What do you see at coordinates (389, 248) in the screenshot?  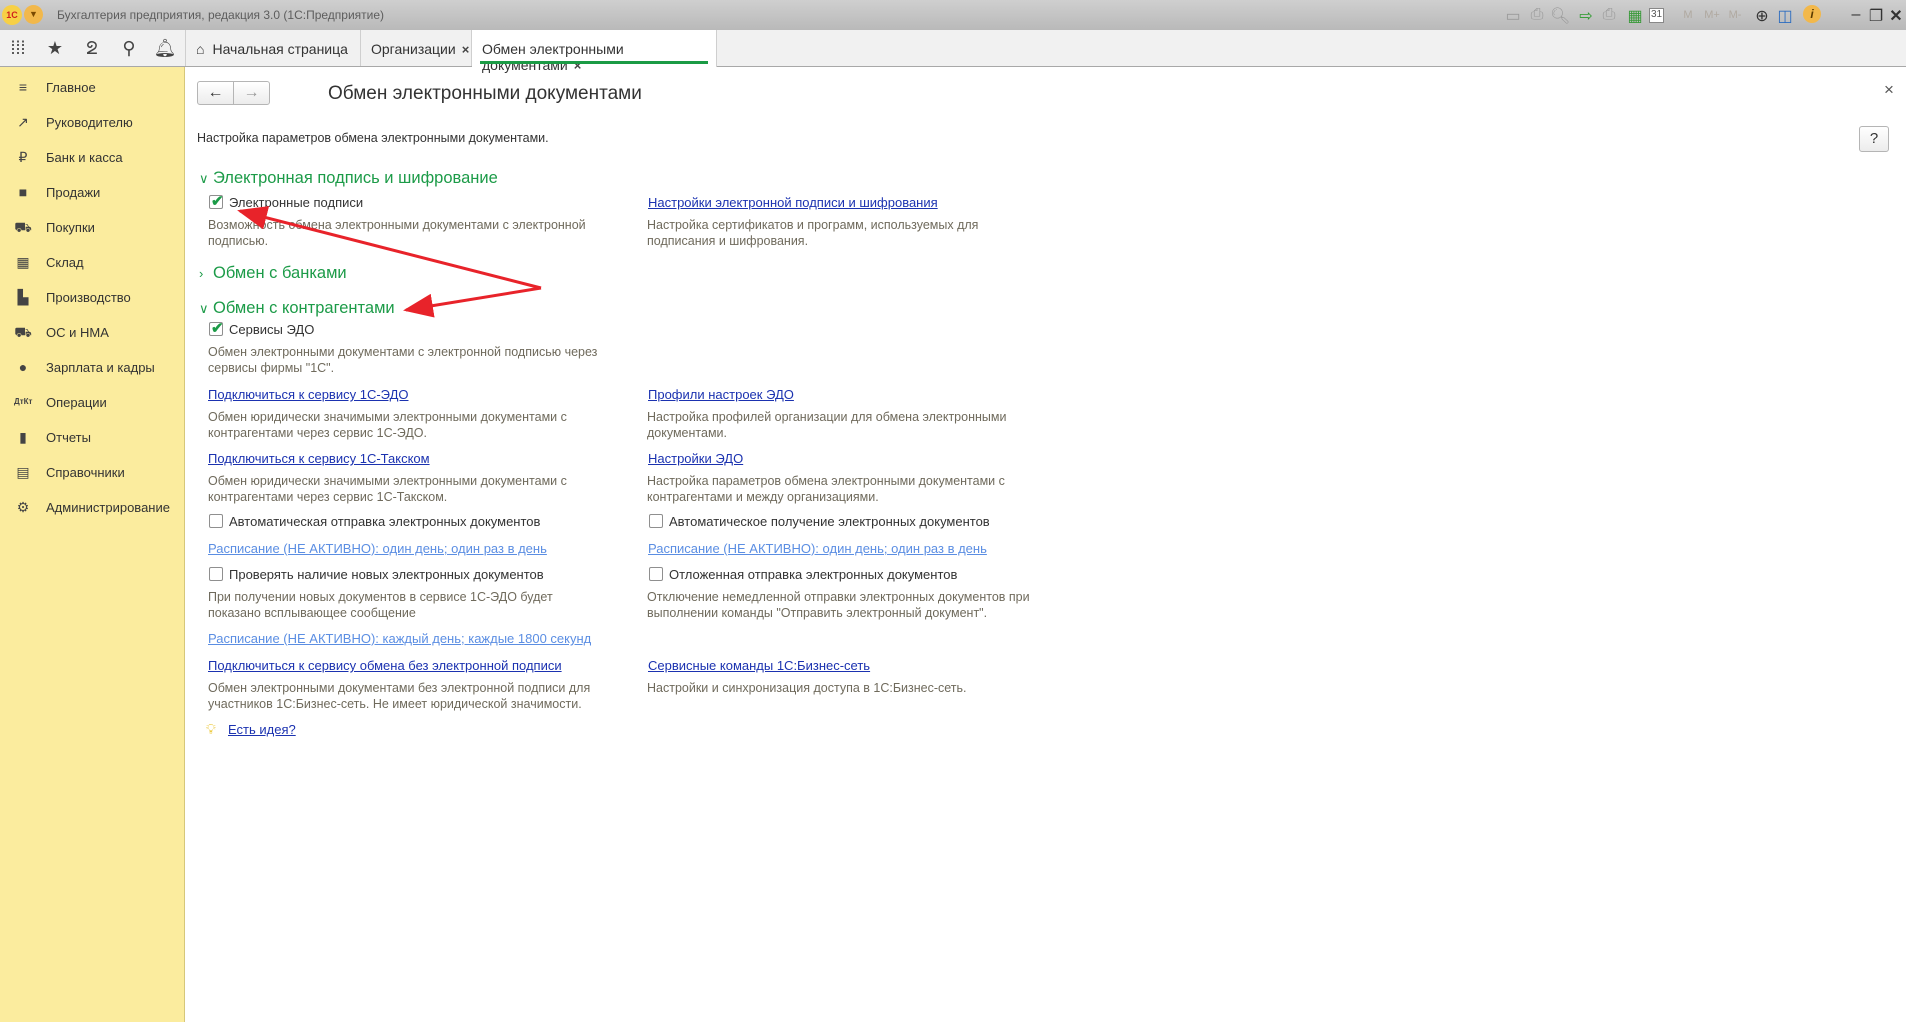 I see `annotation-arrow-signature` at bounding box center [389, 248].